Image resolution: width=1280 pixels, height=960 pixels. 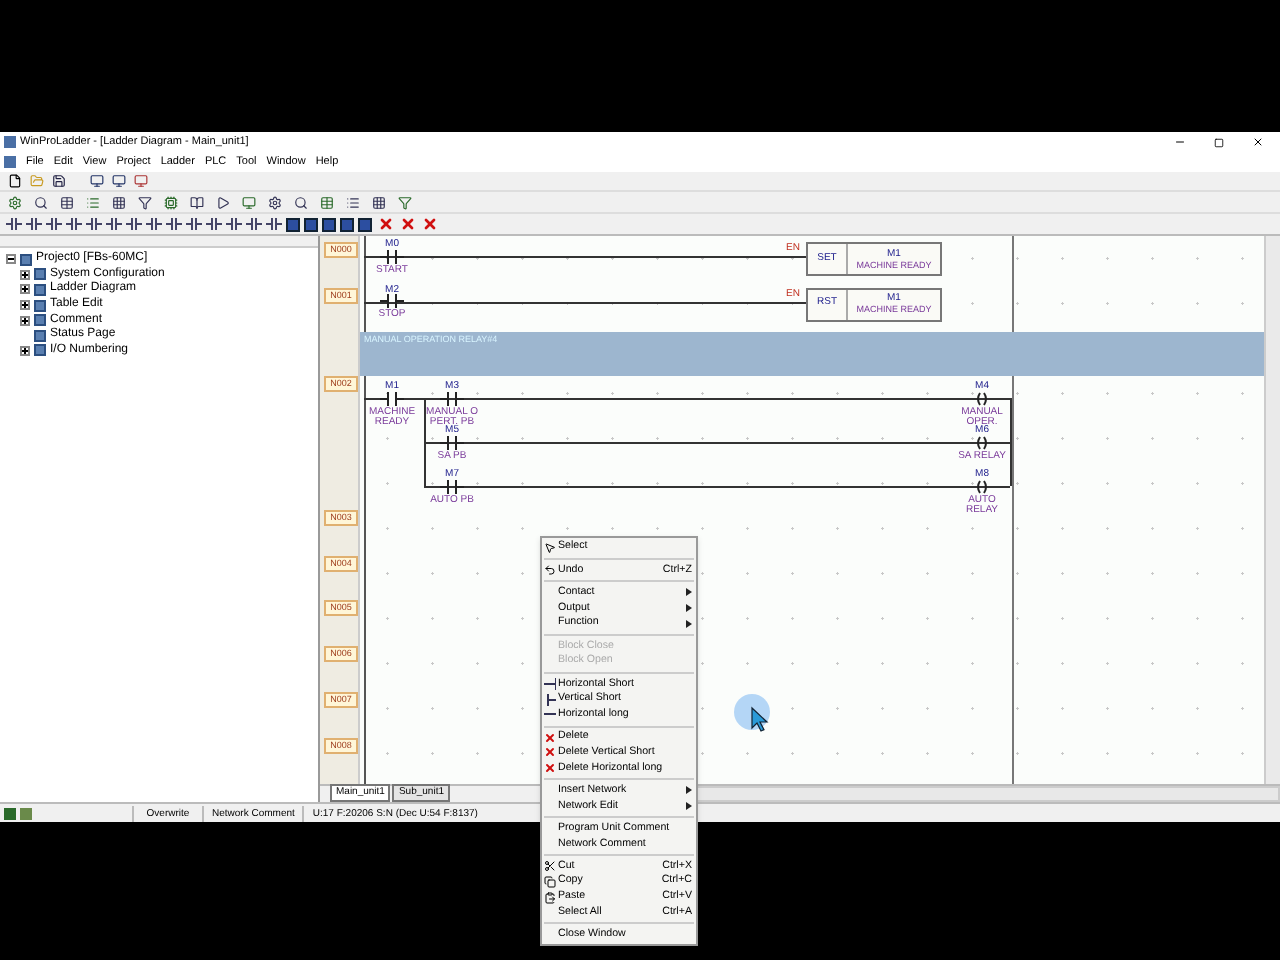 What do you see at coordinates (550, 699) in the screenshot?
I see `vertical-line-icon` at bounding box center [550, 699].